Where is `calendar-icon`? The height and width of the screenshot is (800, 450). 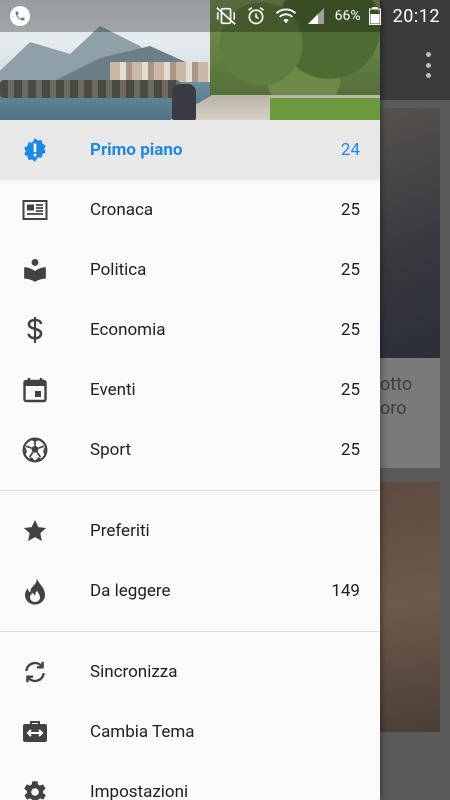 calendar-icon is located at coordinates (35, 390).